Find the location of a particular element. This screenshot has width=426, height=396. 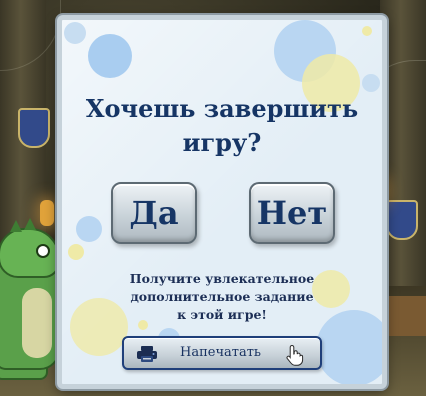

no-button: Нет is located at coordinates (292, 213).